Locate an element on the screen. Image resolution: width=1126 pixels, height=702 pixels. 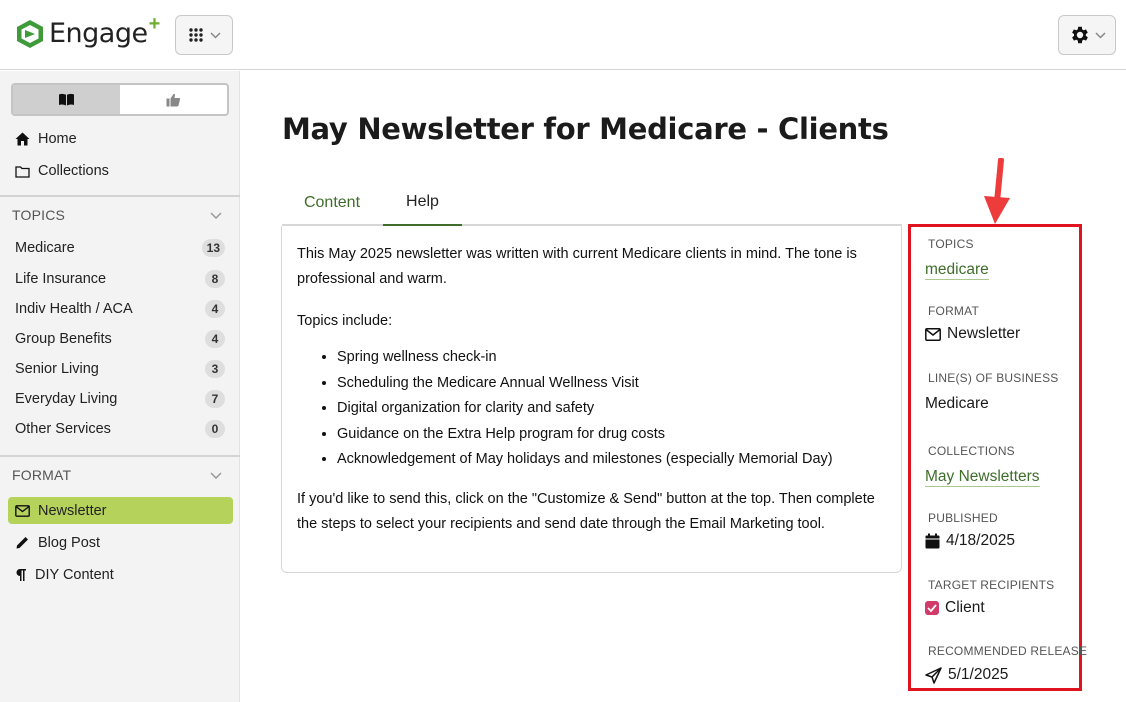
format-section-header: FORMAT is located at coordinates (120, 474).